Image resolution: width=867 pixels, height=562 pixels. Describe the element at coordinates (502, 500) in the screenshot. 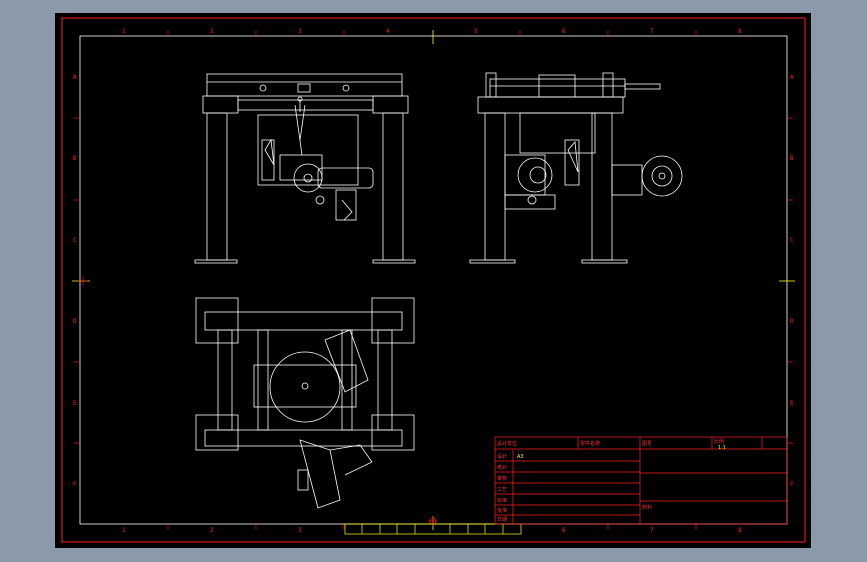

I see `title-row: 标准` at that location.